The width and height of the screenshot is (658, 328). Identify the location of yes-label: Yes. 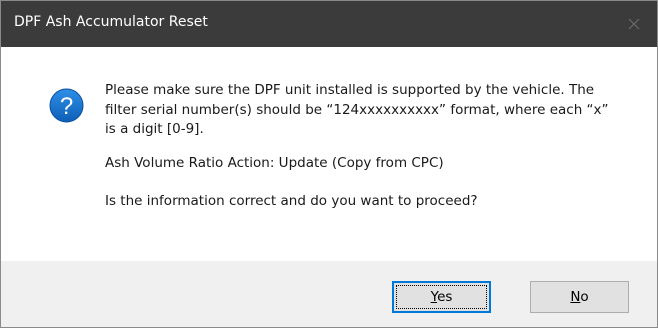
(441, 297).